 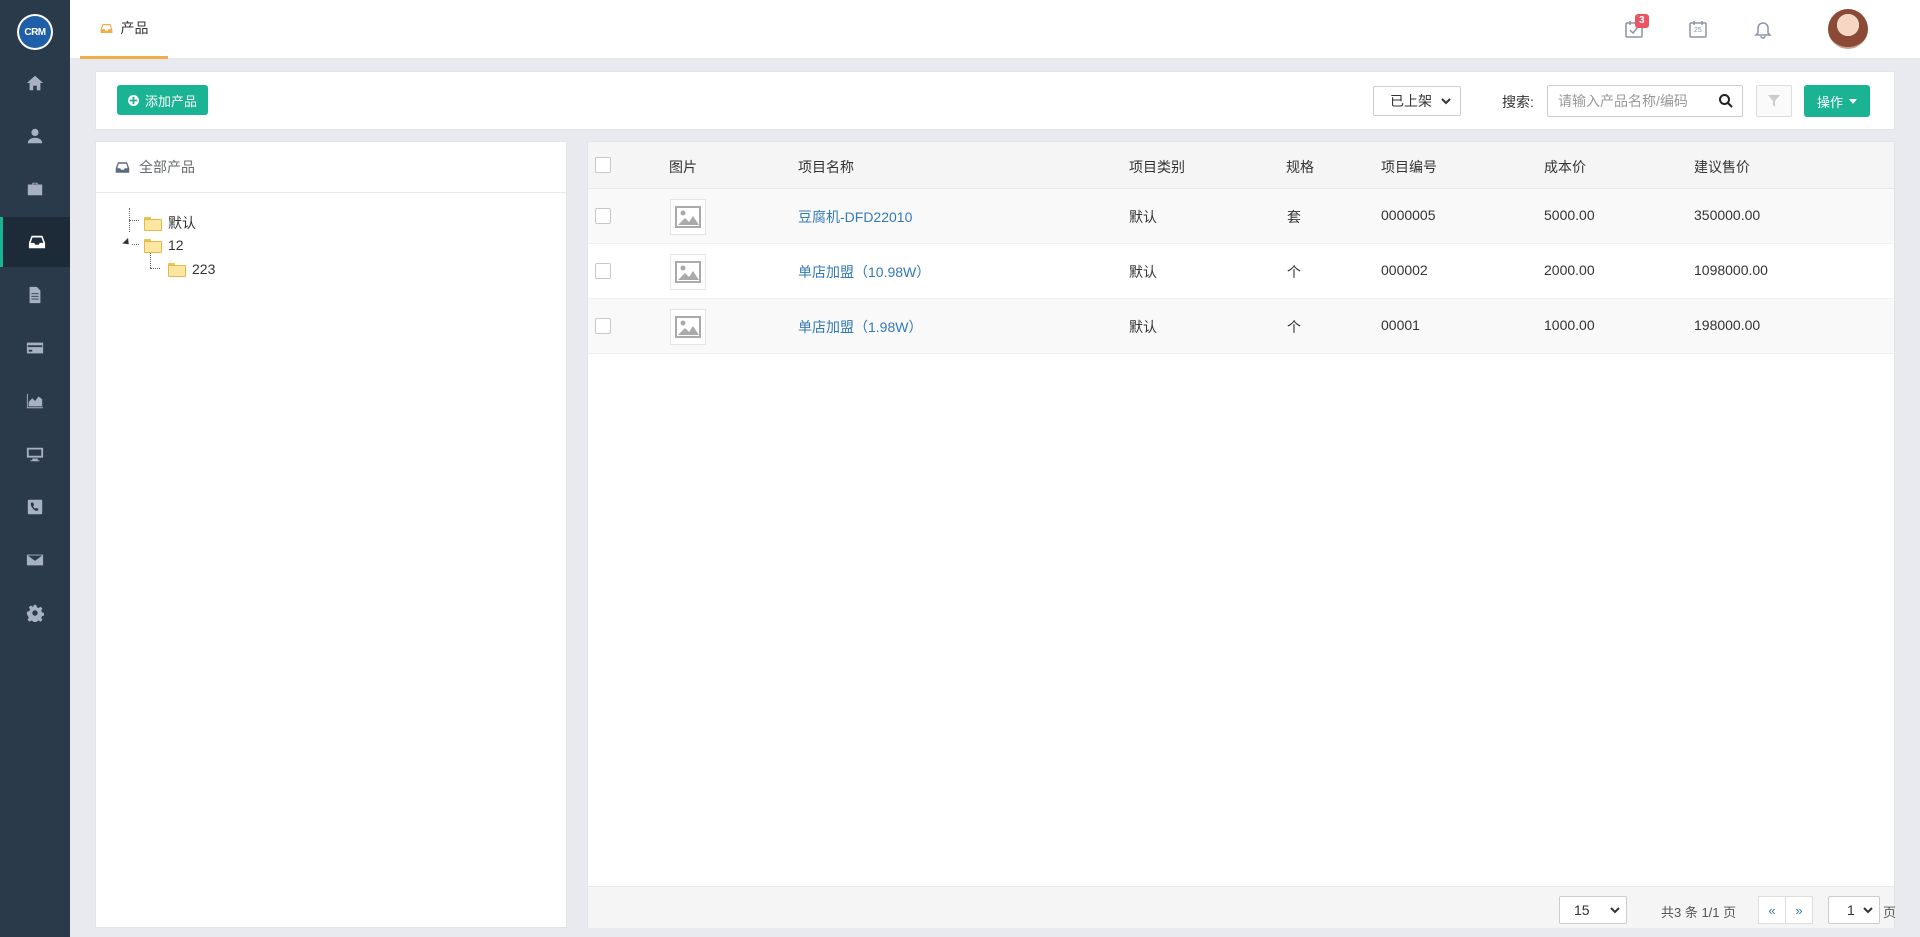 What do you see at coordinates (1727, 215) in the screenshot?
I see `cell-price: 350000.00` at bounding box center [1727, 215].